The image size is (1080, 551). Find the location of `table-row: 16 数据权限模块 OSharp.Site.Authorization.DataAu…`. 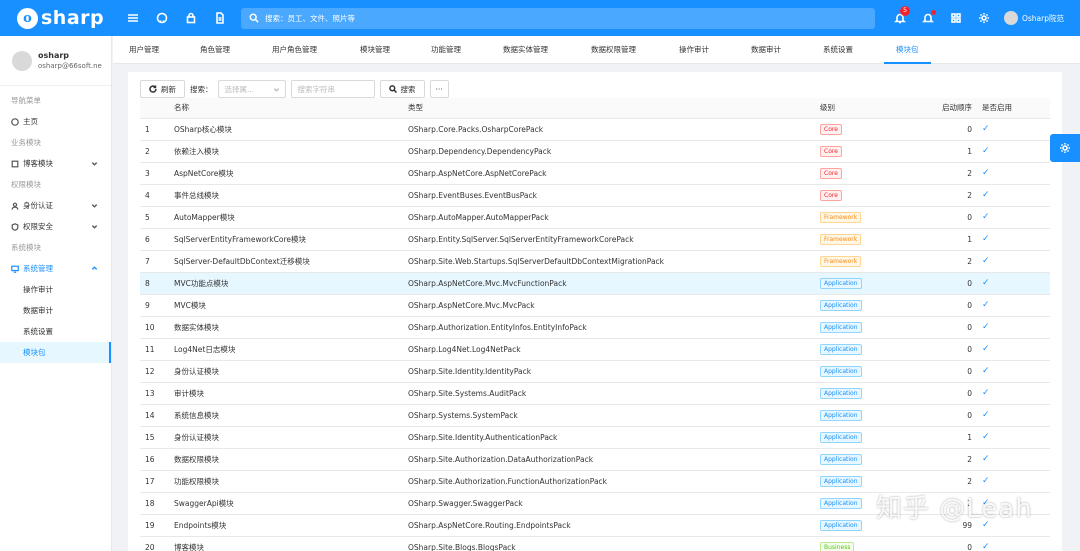

table-row: 16 数据权限模块 OSharp.Site.Authorization.DataAu… is located at coordinates (595, 459).